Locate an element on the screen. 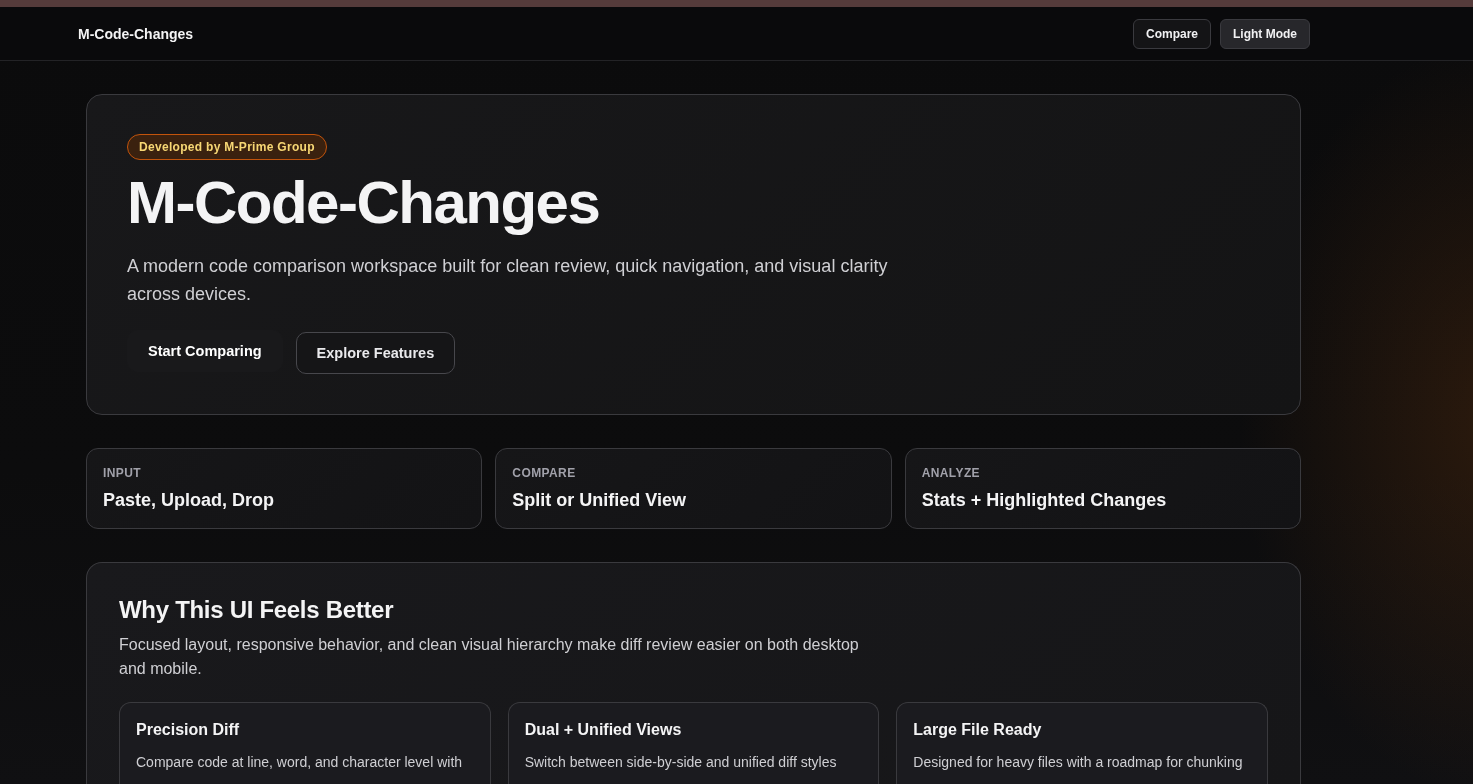 The image size is (1473, 784). section-description: Focused layout, responsive behavior, and clean visual hierarchy make diff review easier on both desktop and mobile. is located at coordinates (489, 657).